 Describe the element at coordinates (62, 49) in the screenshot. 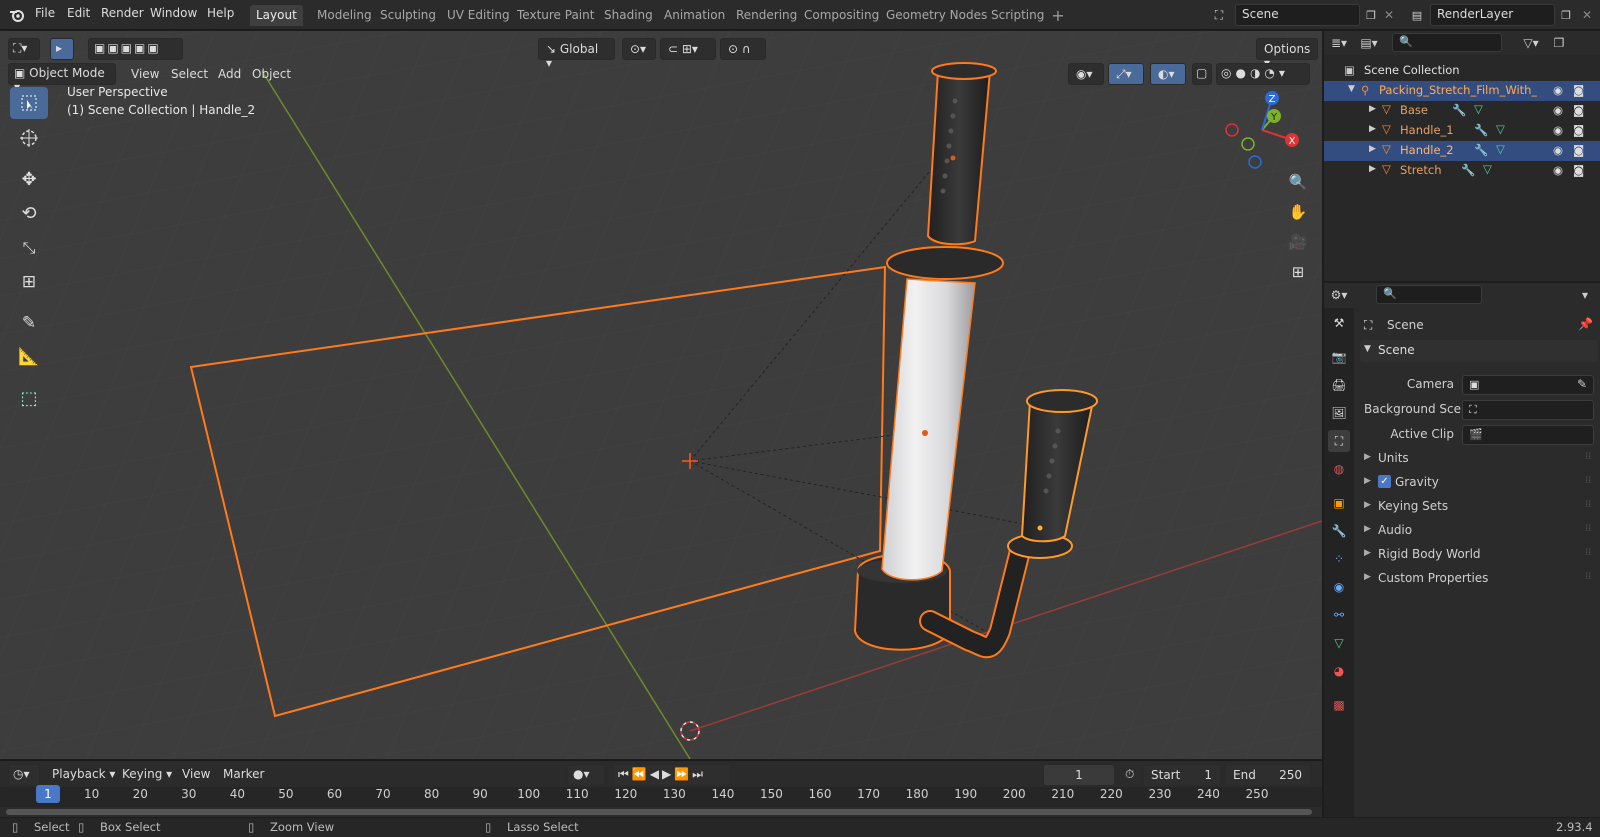

I see `select-tool-button: ▸` at that location.